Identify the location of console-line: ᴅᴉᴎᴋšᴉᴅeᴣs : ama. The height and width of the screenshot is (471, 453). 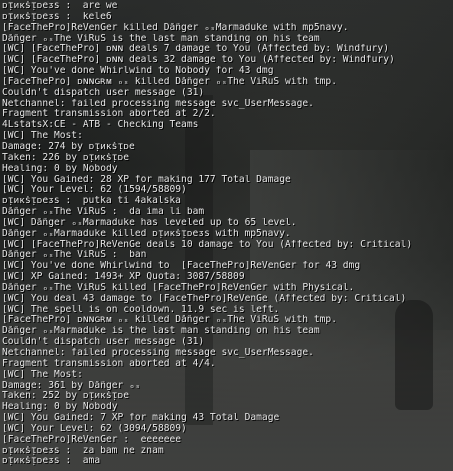
(51, 461).